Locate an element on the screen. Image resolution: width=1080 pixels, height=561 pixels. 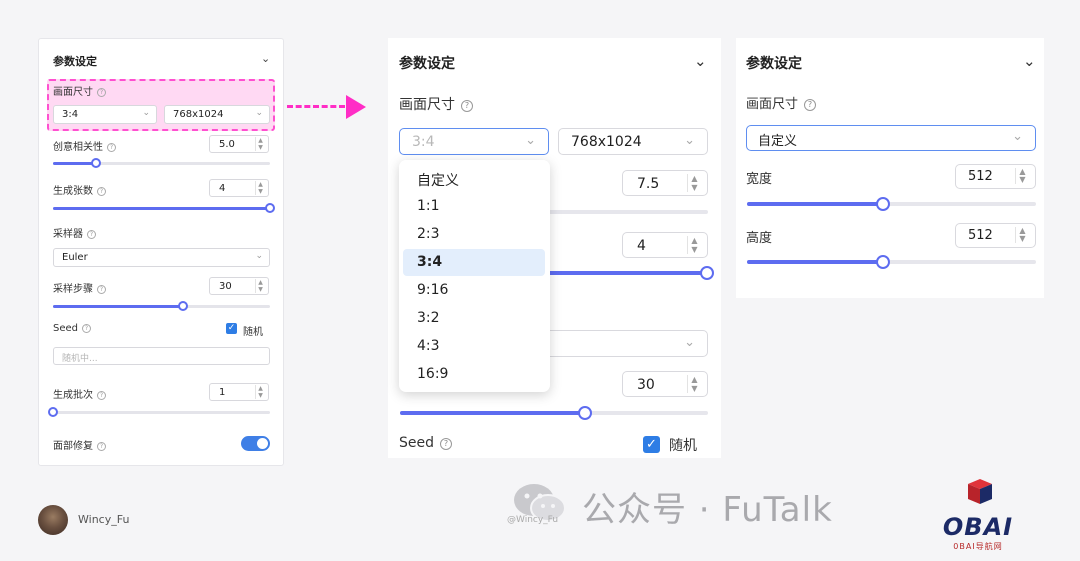
ratio-select: 自定义 ⌄ is located at coordinates (891, 138).